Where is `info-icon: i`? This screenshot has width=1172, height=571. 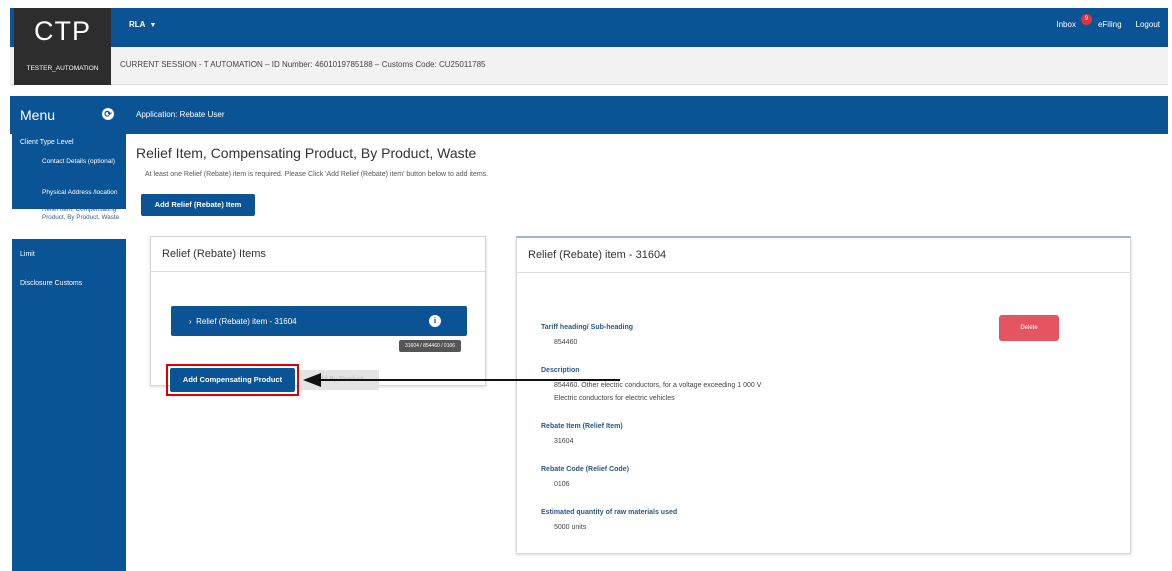
info-icon: i is located at coordinates (435, 321).